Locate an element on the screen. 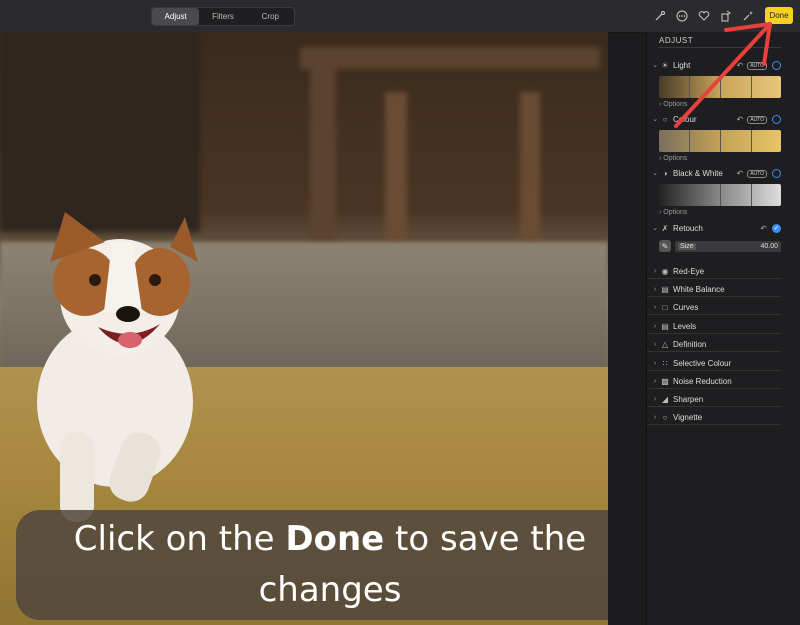  toolbar-icons is located at coordinates (704, 16).